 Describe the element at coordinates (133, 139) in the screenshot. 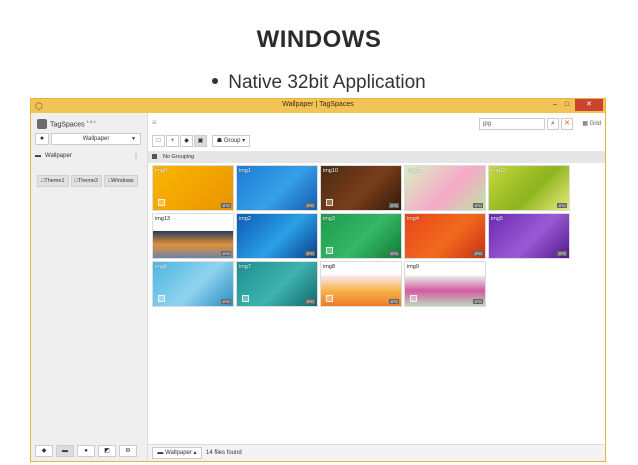

I see `chevron-down-icon: ▼` at that location.